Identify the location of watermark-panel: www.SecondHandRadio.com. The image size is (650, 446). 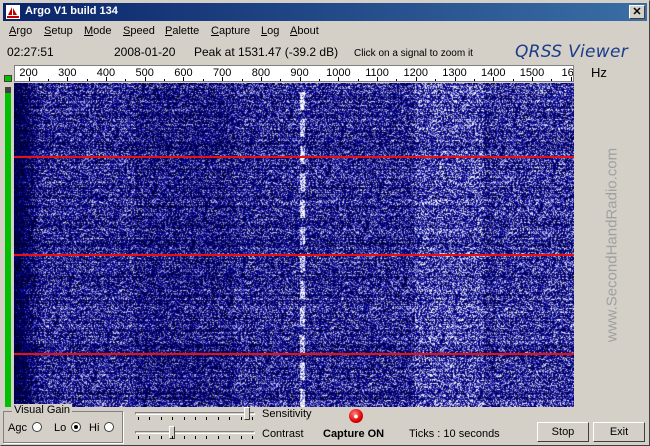
(612, 245).